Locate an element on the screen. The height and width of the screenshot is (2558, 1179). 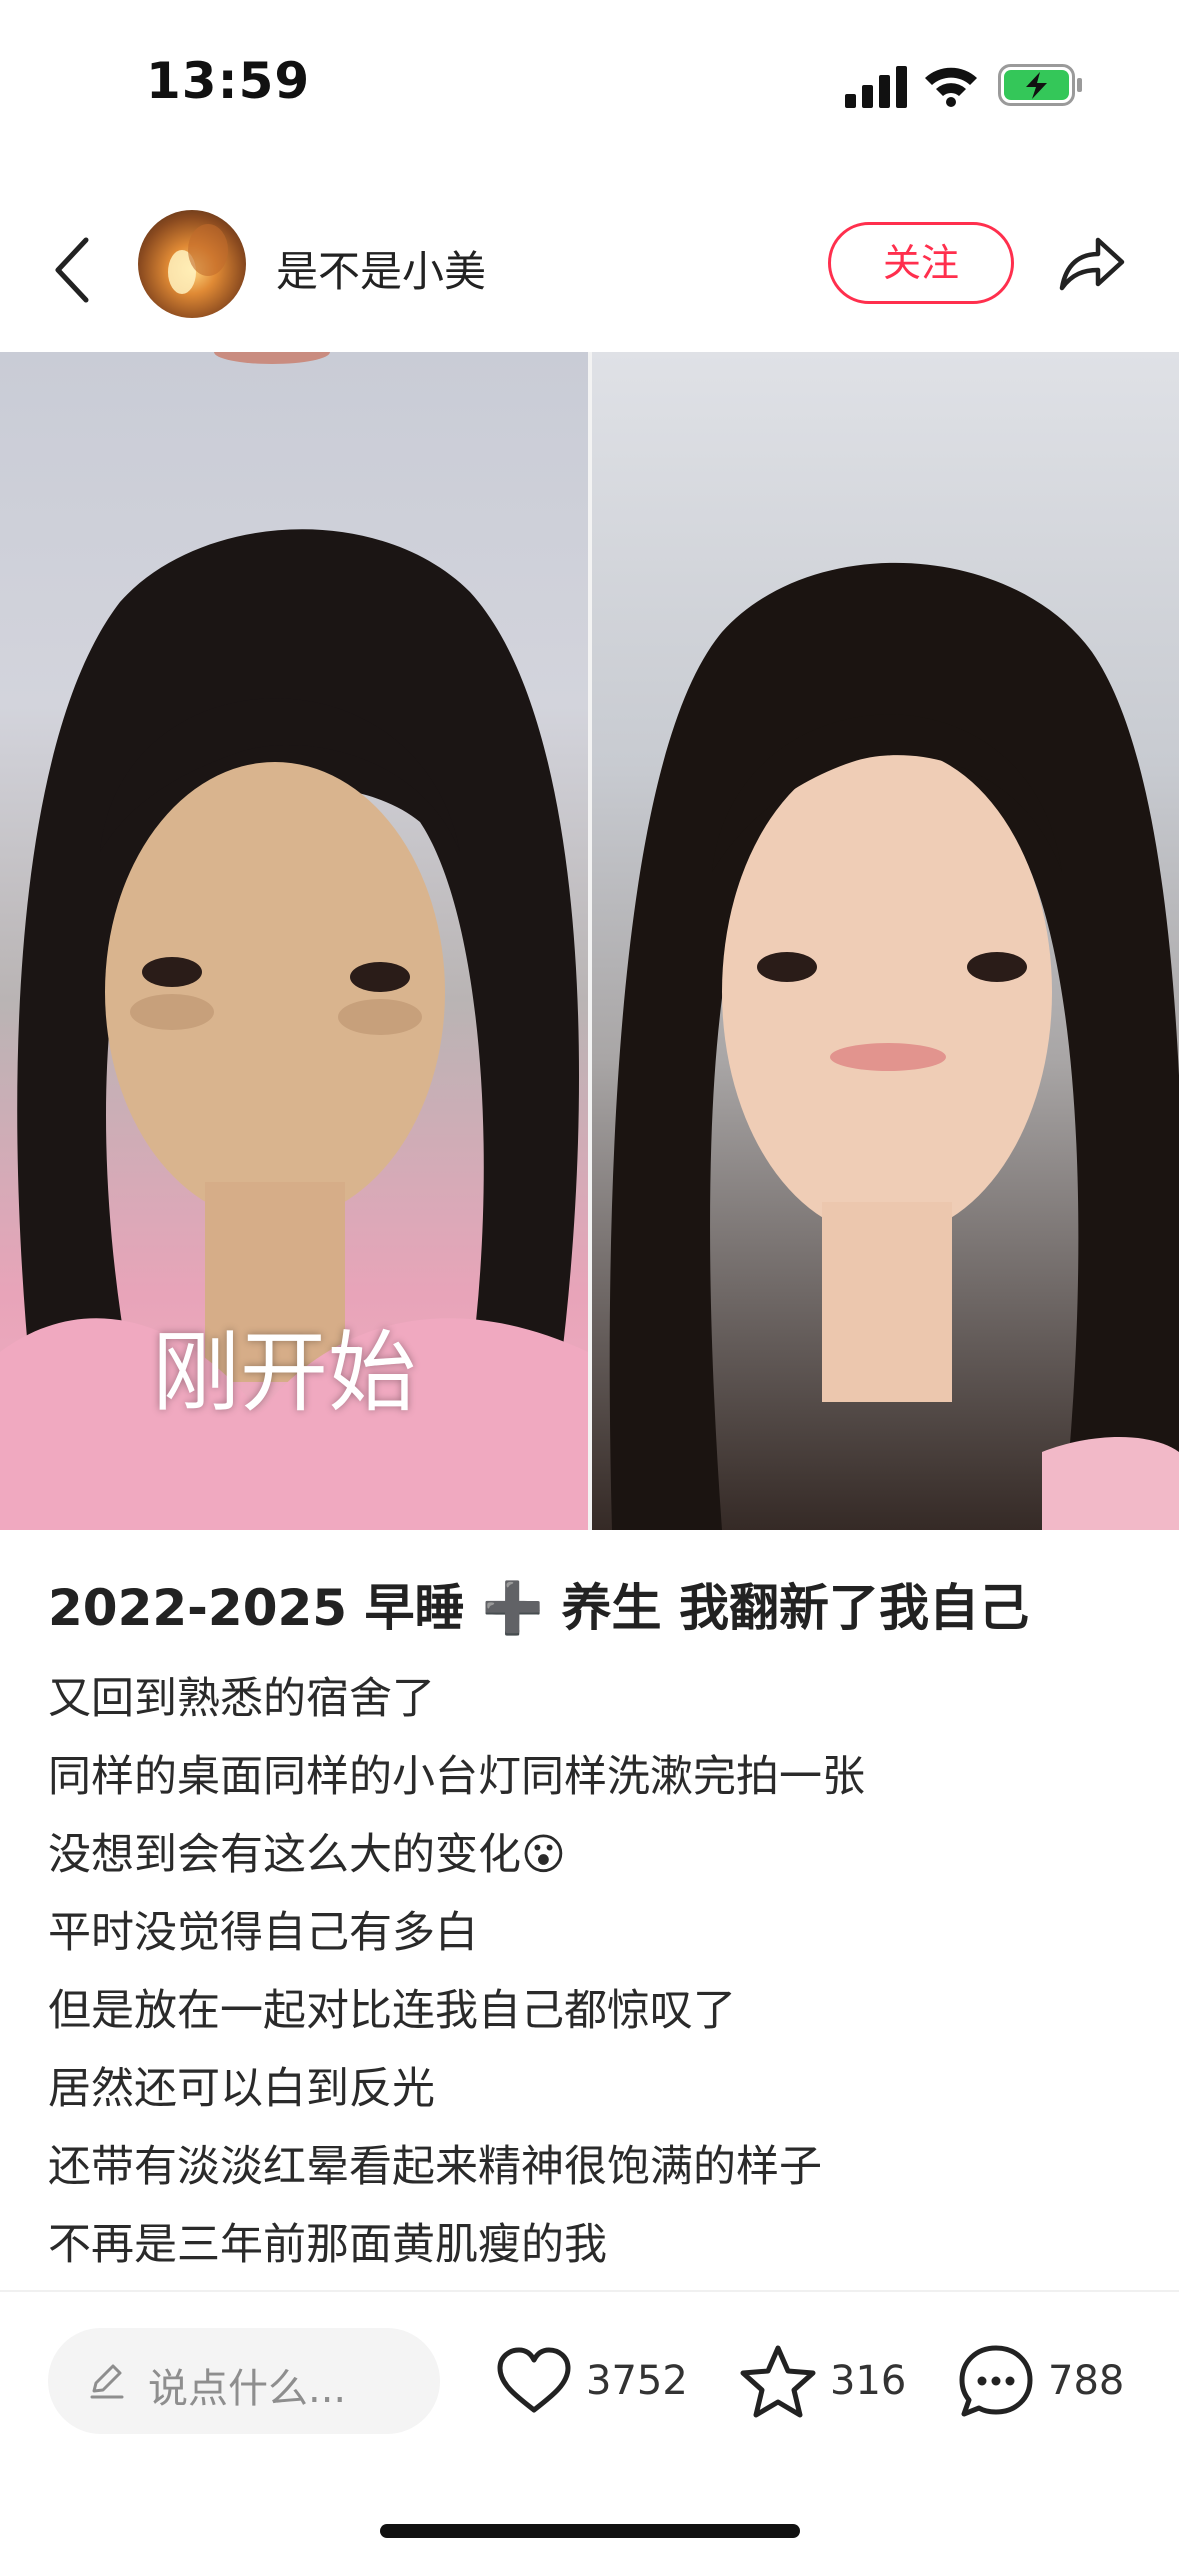
status-bar: 13:59 is located at coordinates (589, 85).